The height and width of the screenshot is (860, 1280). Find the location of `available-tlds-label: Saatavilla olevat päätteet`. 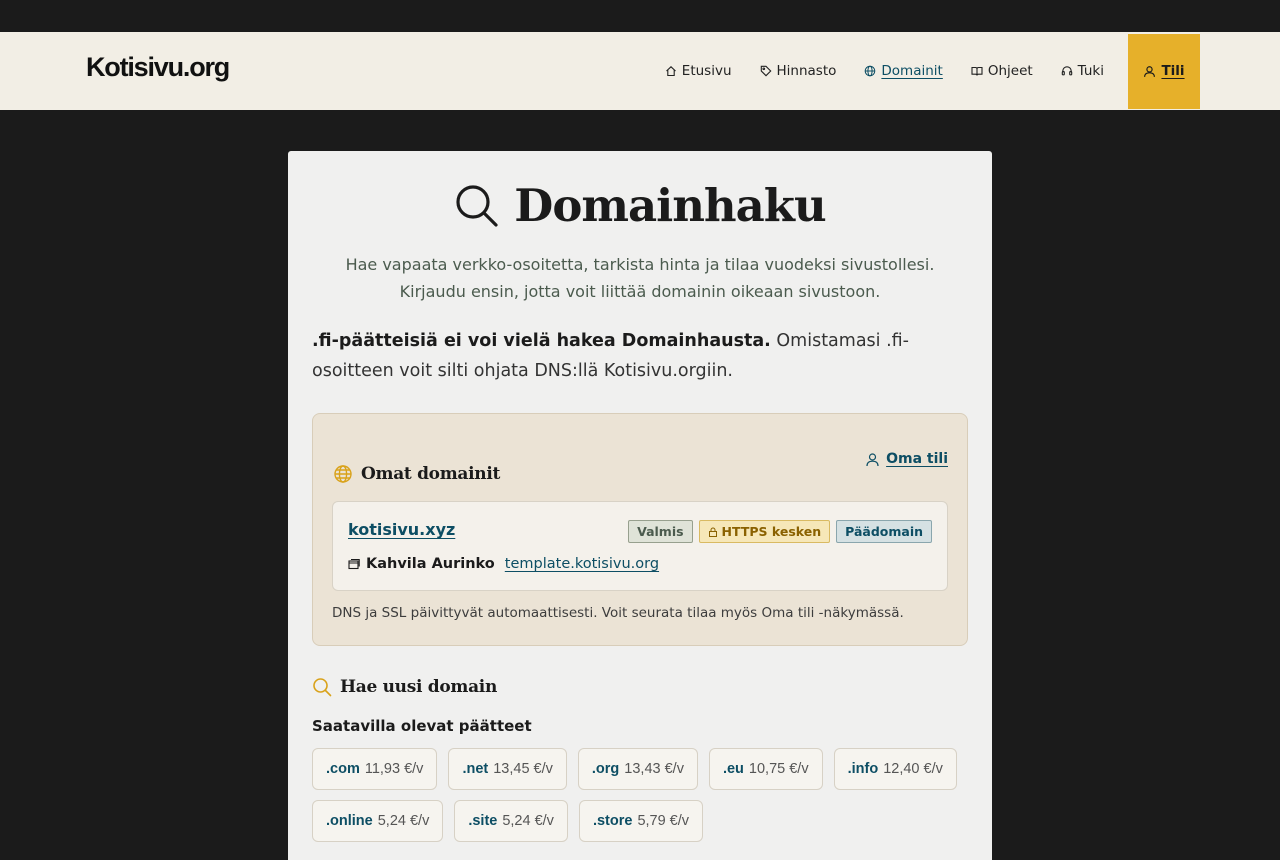

available-tlds-label: Saatavilla olevat päätteet is located at coordinates (422, 726).